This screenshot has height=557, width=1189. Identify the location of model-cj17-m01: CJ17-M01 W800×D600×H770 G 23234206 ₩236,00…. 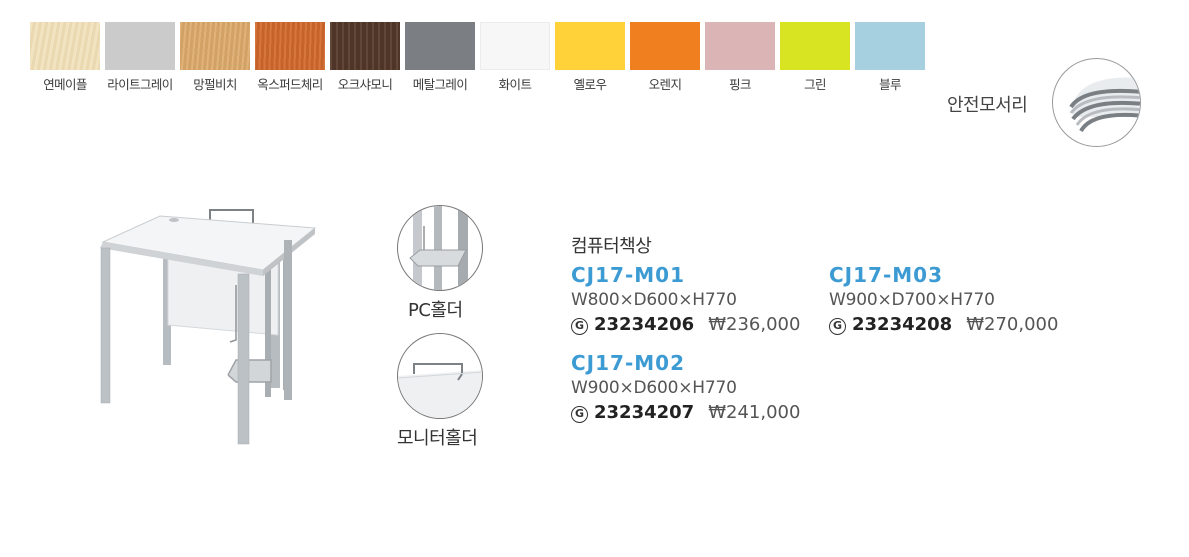
(685, 299).